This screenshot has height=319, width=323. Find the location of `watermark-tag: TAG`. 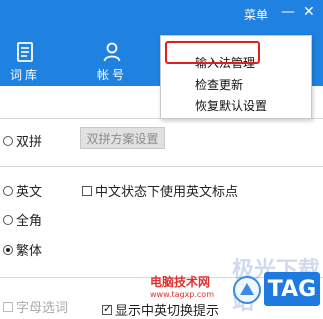

watermark-tag: TAG is located at coordinates (292, 289).